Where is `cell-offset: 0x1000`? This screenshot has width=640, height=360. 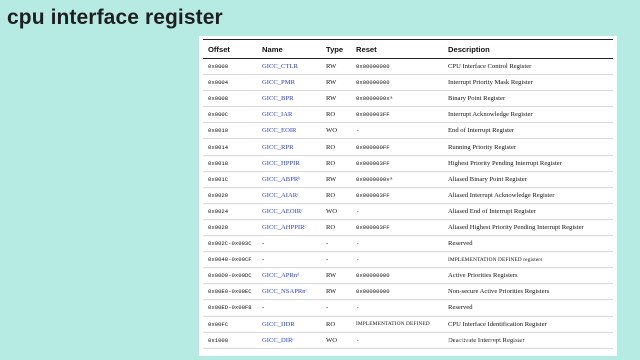
cell-offset: 0x1000 is located at coordinates (230, 340).